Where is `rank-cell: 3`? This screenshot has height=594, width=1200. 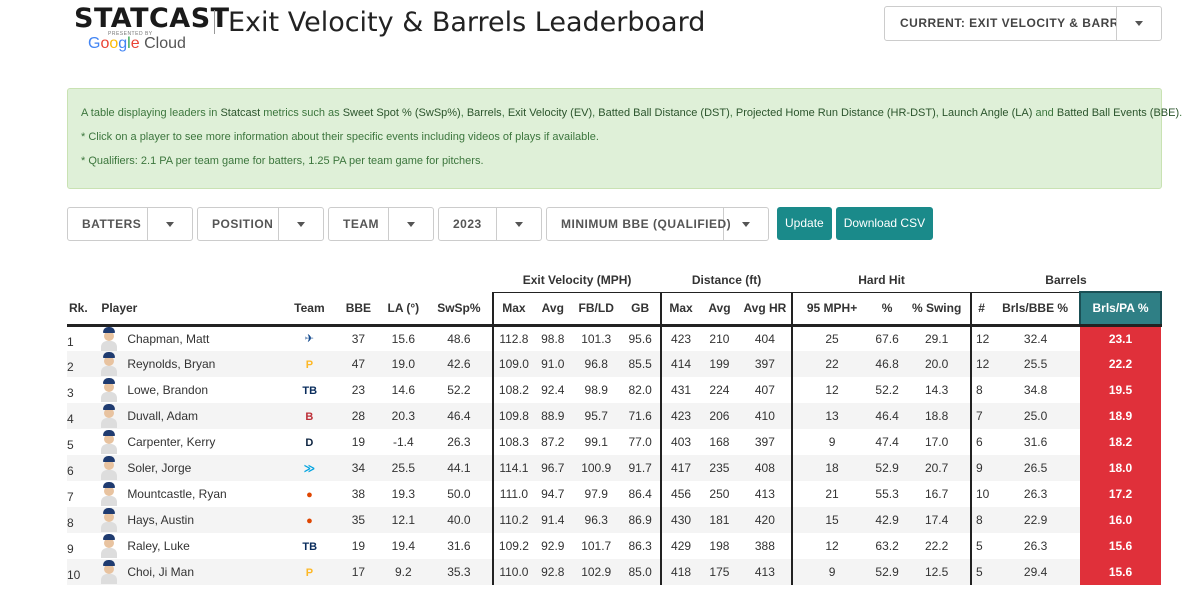
rank-cell: 3 is located at coordinates (70, 393).